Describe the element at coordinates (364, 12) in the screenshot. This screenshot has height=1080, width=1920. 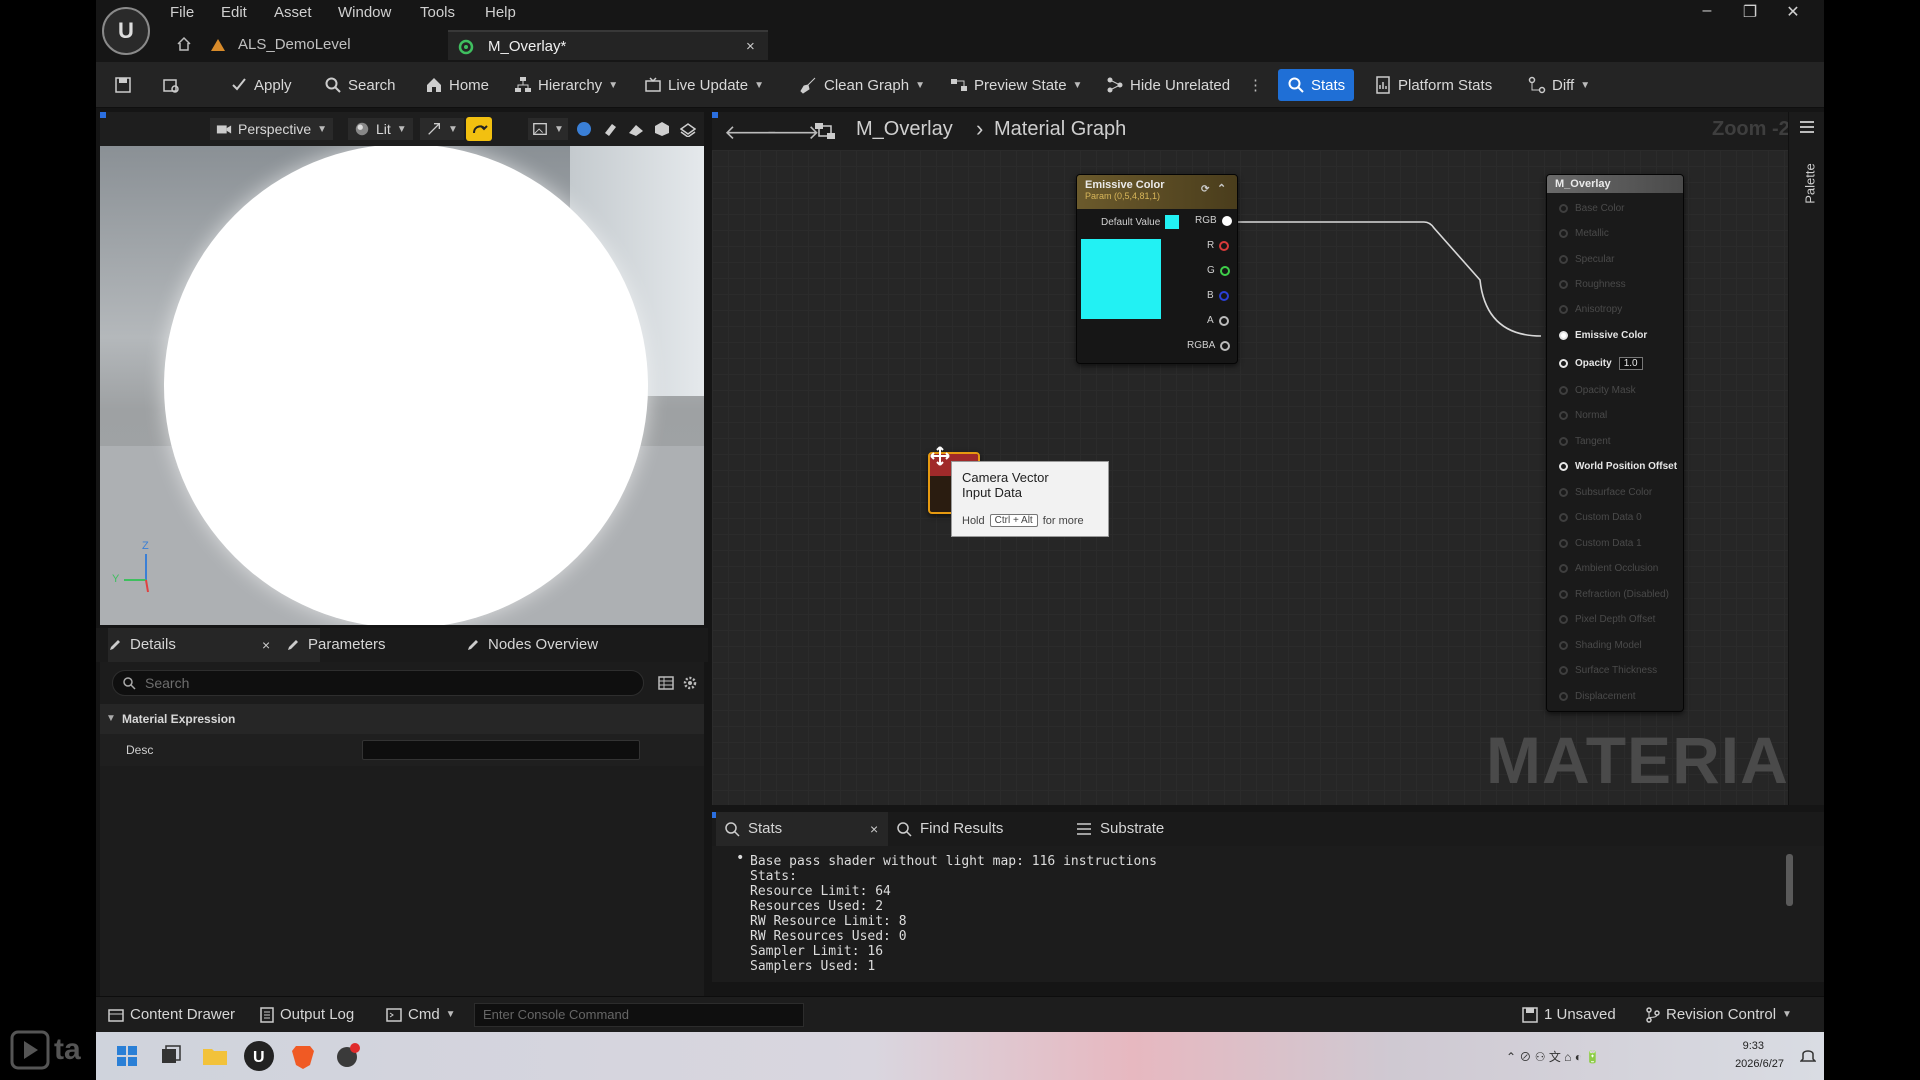
I see `menu-window: Window` at that location.